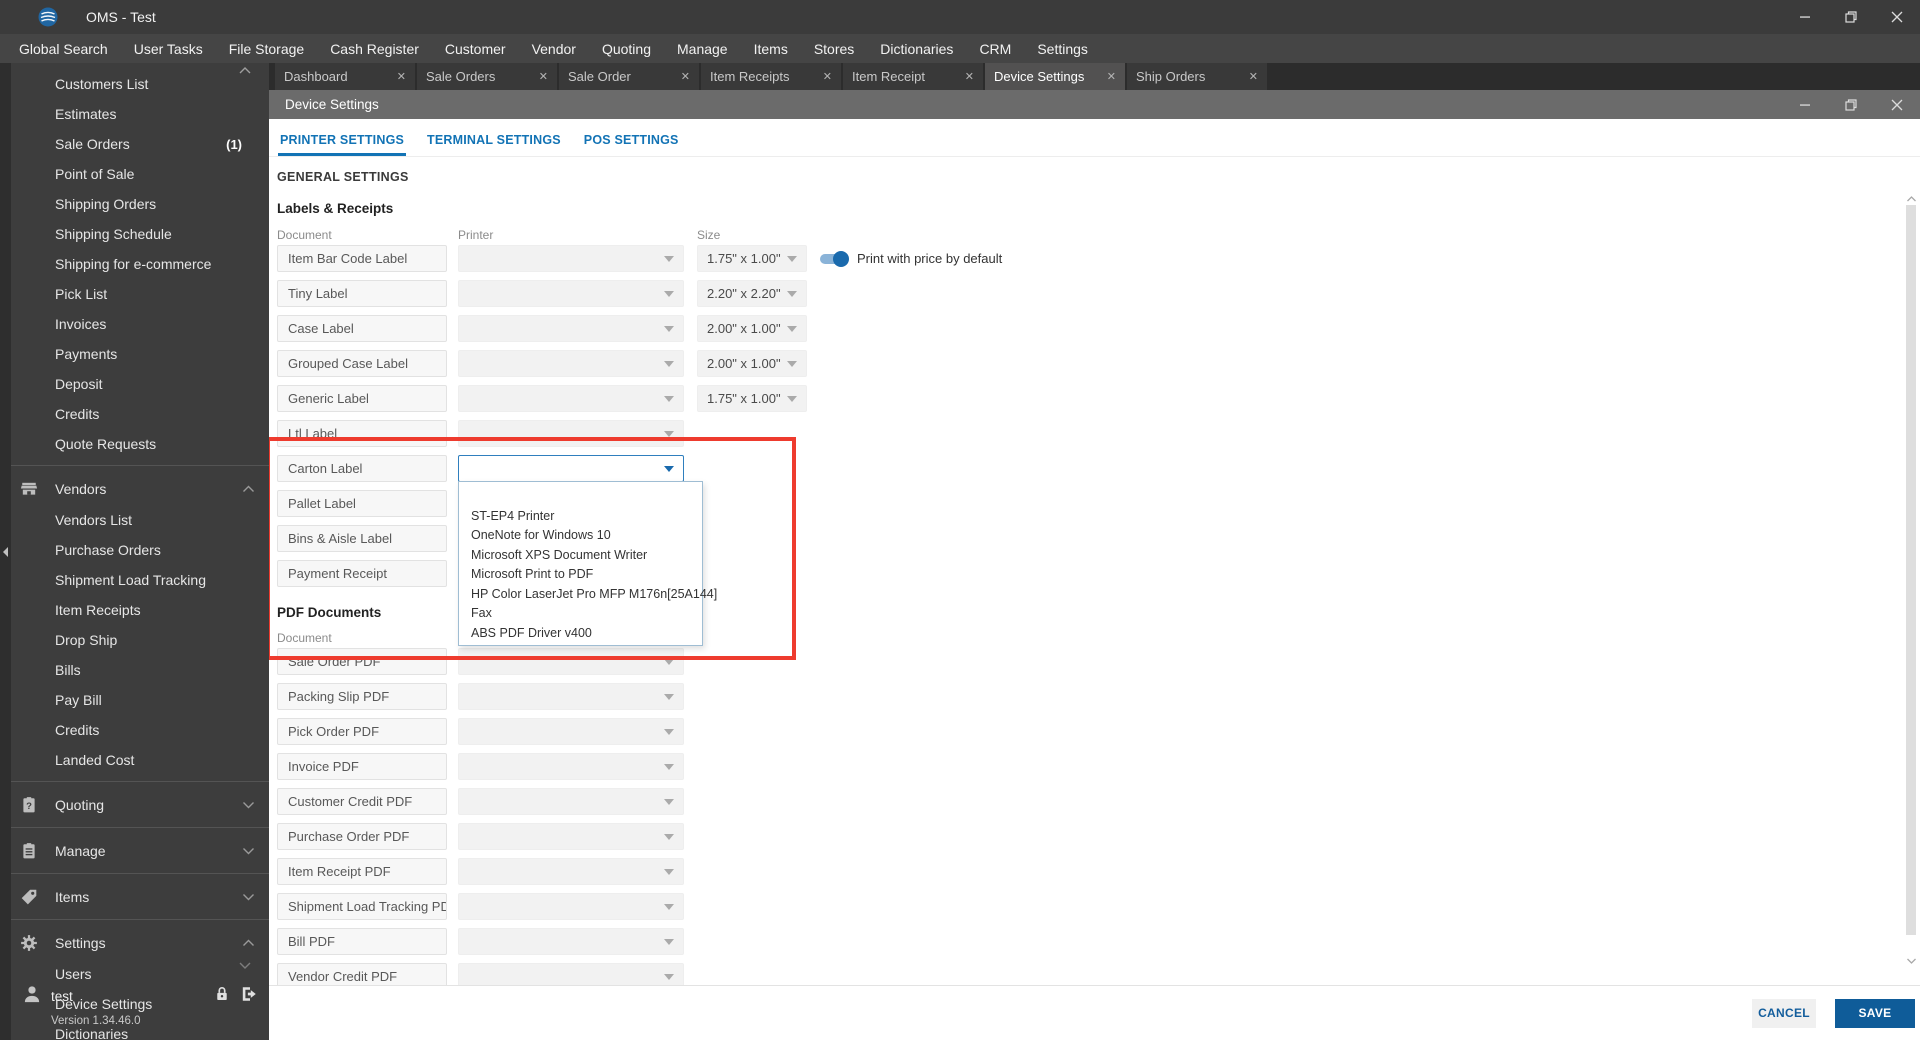 The height and width of the screenshot is (1040, 1920). I want to click on sidebar-item: Customers List, so click(140, 84).